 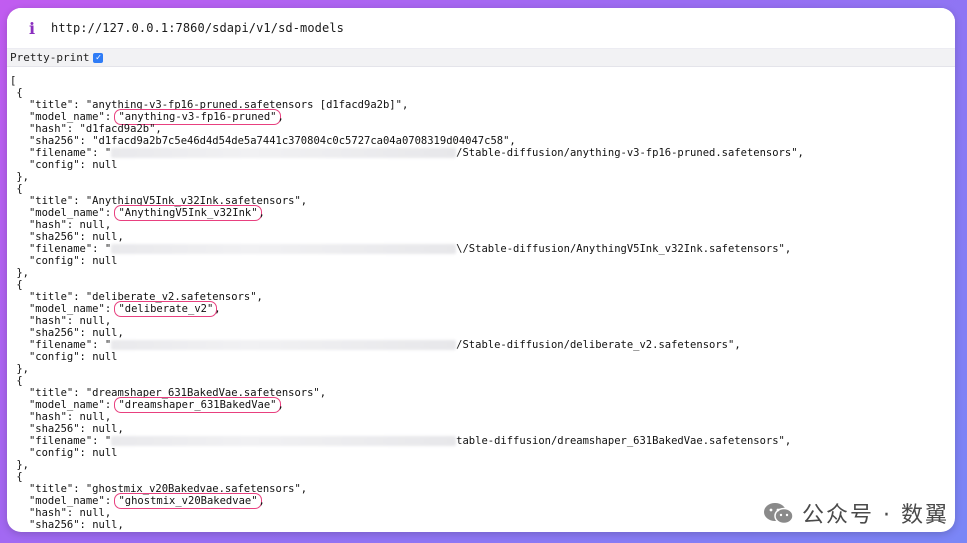 What do you see at coordinates (481, 58) in the screenshot?
I see `pretty-print-bar: Pretty-print ✓` at bounding box center [481, 58].